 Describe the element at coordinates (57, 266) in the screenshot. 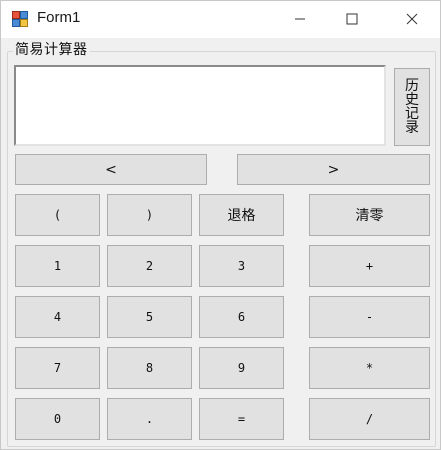

I see `digit-1-button: 1` at that location.